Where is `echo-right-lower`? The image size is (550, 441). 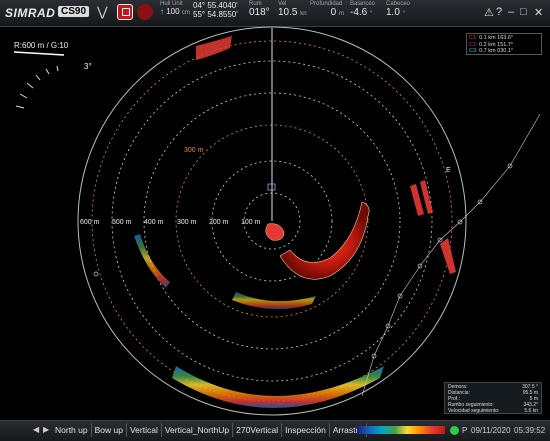 echo-right-lower is located at coordinates (448, 256).